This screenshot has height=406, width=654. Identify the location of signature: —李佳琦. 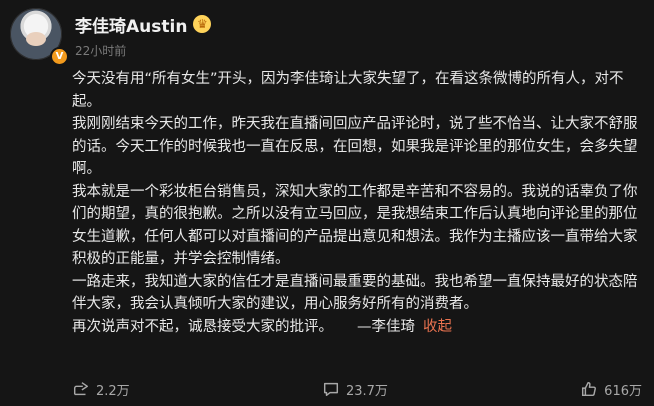
(386, 326).